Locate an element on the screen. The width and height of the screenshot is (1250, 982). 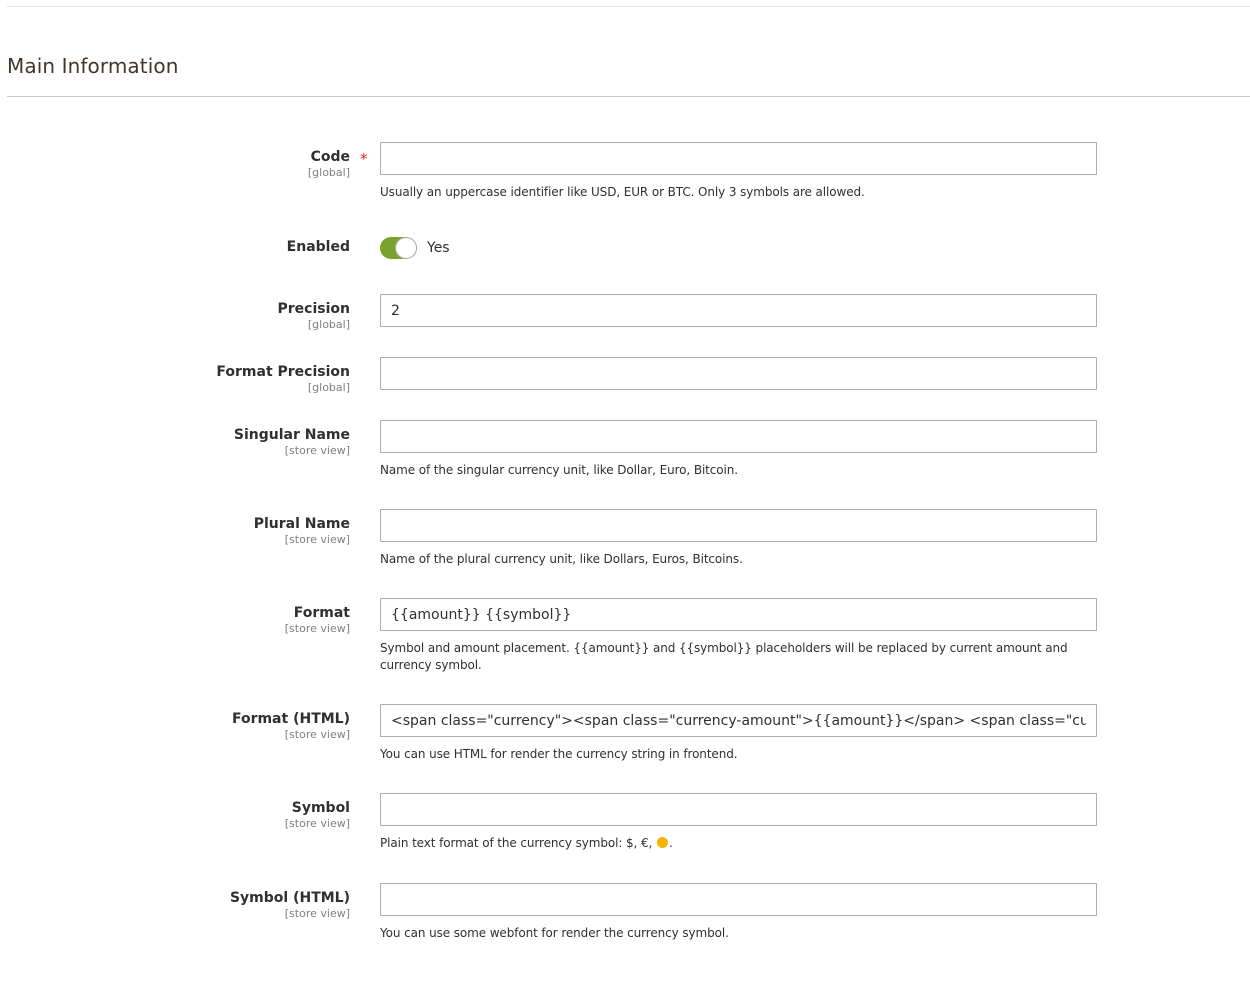
coin-emoji-icon is located at coordinates (662, 842).